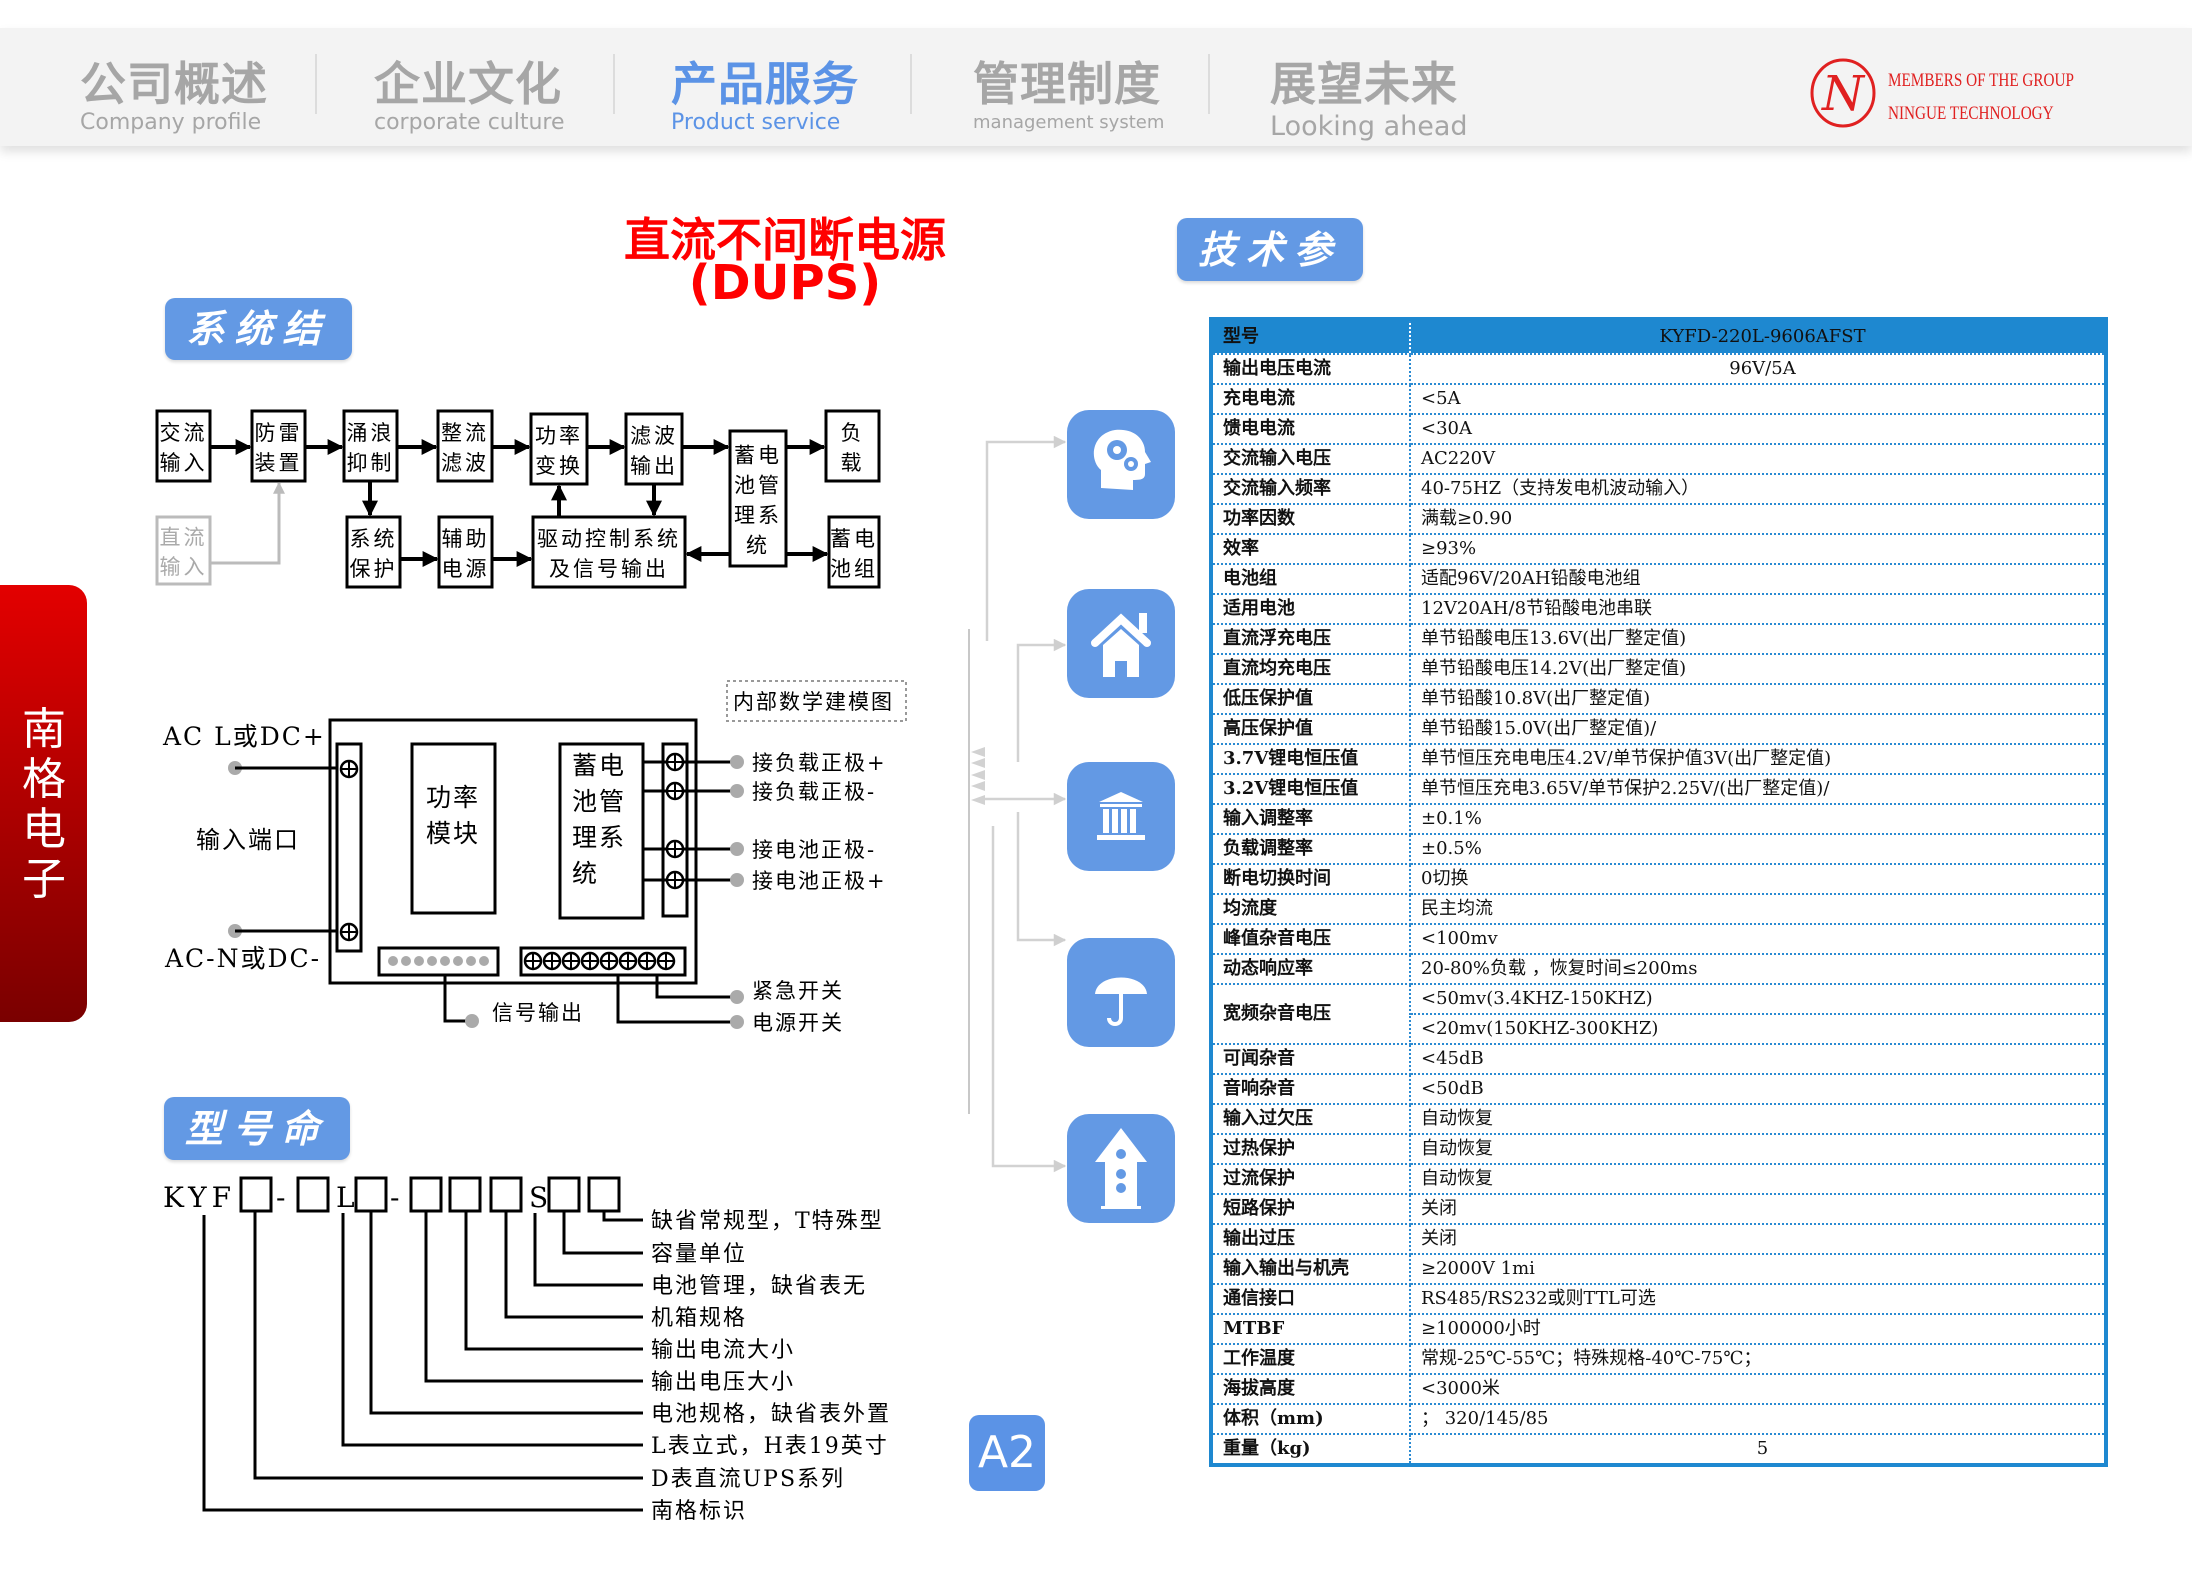 This screenshot has height=1587, width=2192. I want to click on spec-value: ≥100000小时, so click(1758, 1329).